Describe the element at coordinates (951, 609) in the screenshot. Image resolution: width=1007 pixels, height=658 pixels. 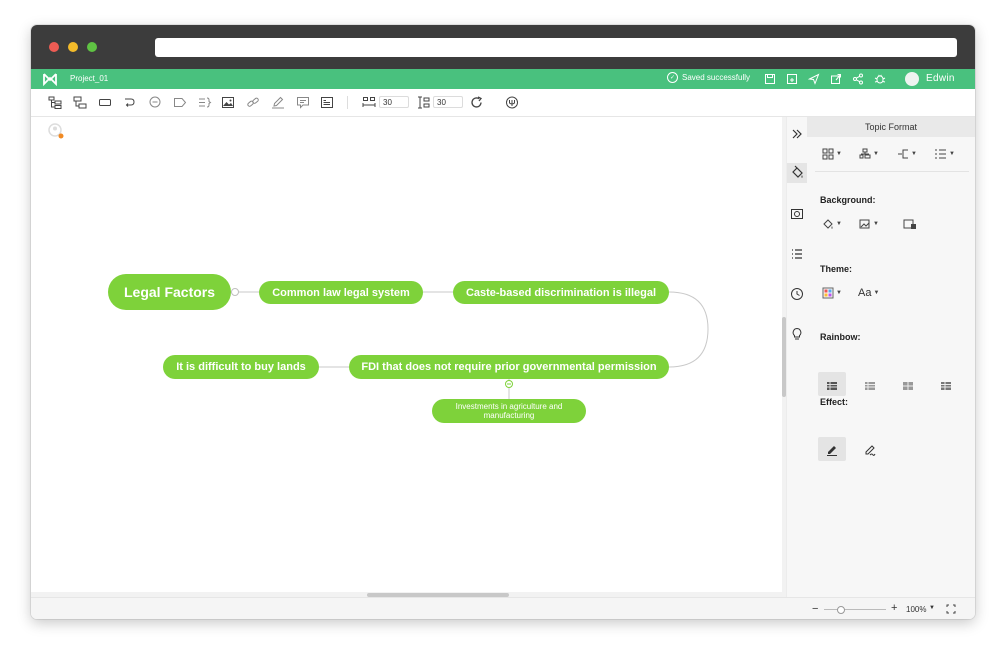
I see `fullscreen-icon` at that location.